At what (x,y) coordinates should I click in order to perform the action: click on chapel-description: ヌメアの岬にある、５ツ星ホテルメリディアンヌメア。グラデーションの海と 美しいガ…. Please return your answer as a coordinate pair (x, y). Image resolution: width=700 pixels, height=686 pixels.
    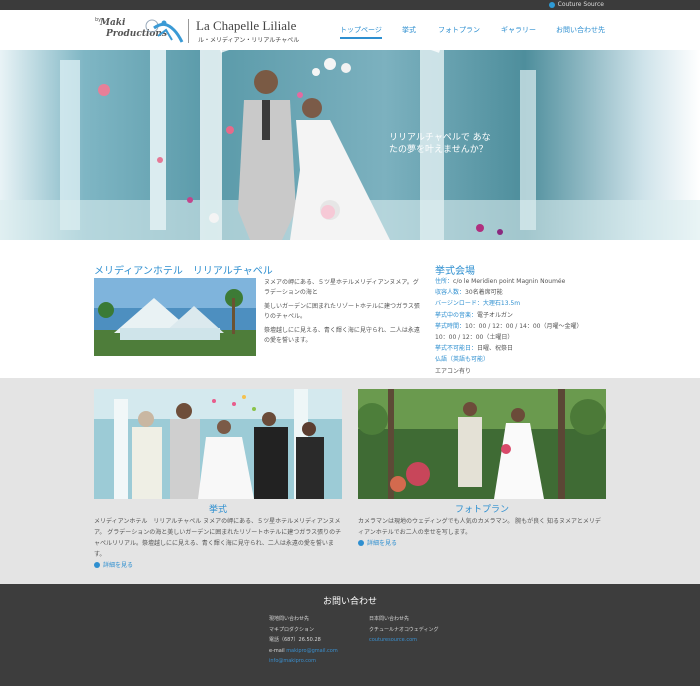
    Looking at the image, I should click on (344, 314).